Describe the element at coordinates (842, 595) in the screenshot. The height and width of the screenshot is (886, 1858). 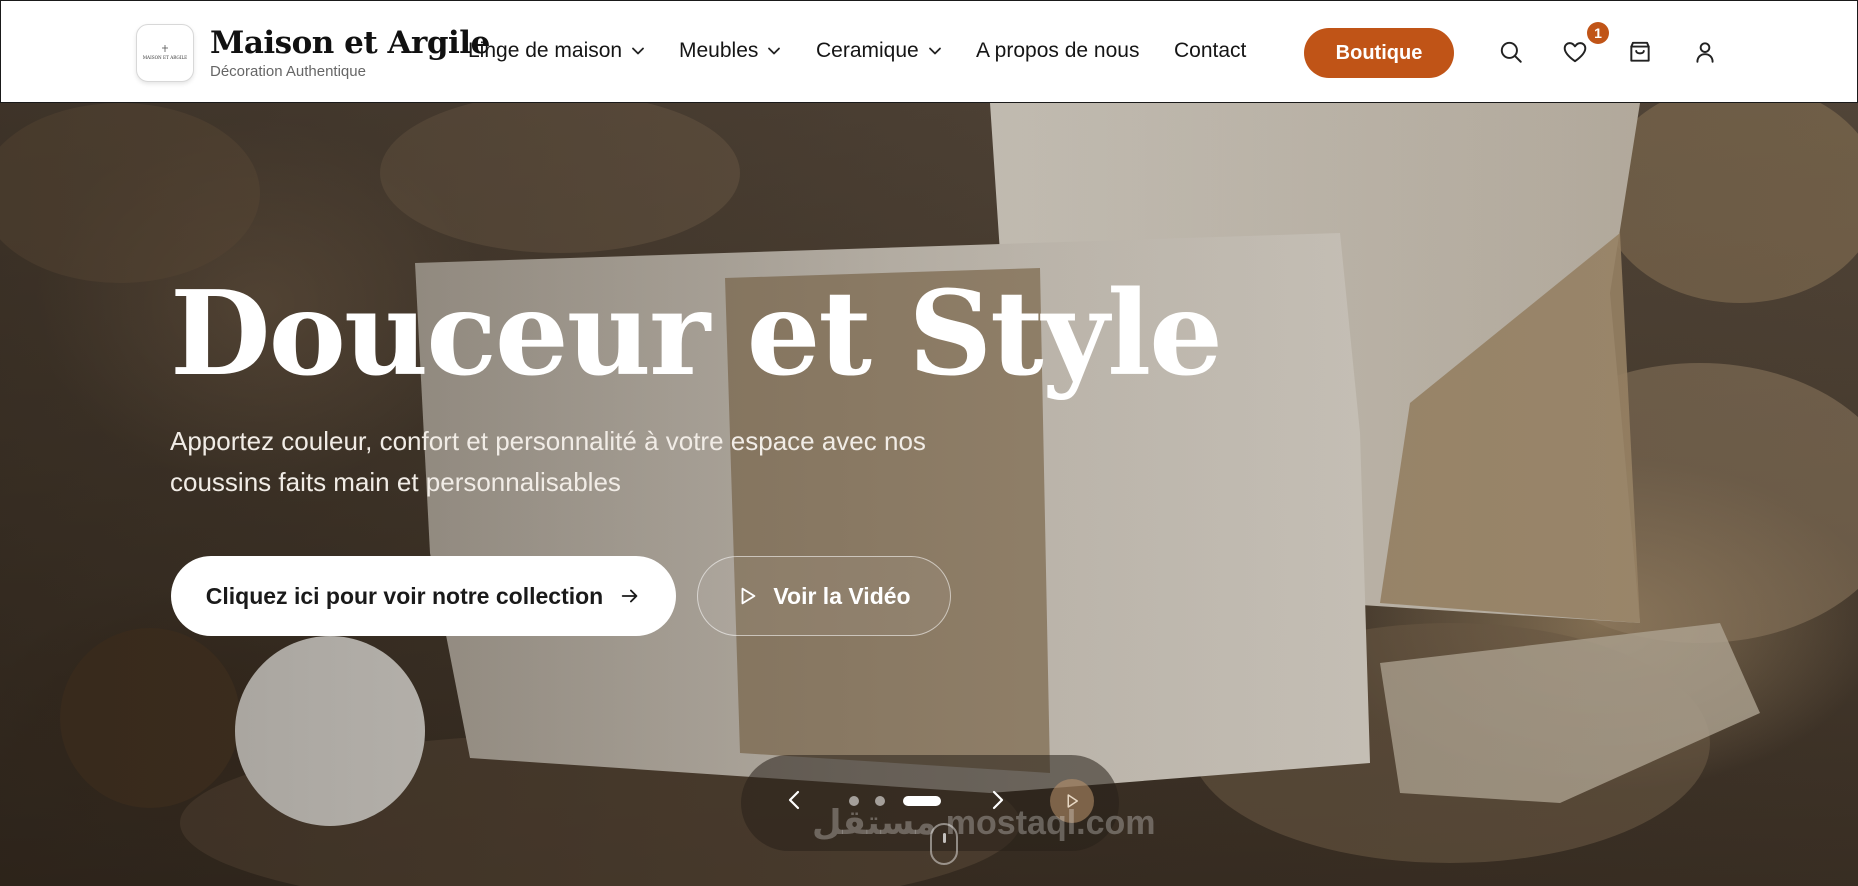
I see `watch-video-label: Voir la Vidéo` at that location.